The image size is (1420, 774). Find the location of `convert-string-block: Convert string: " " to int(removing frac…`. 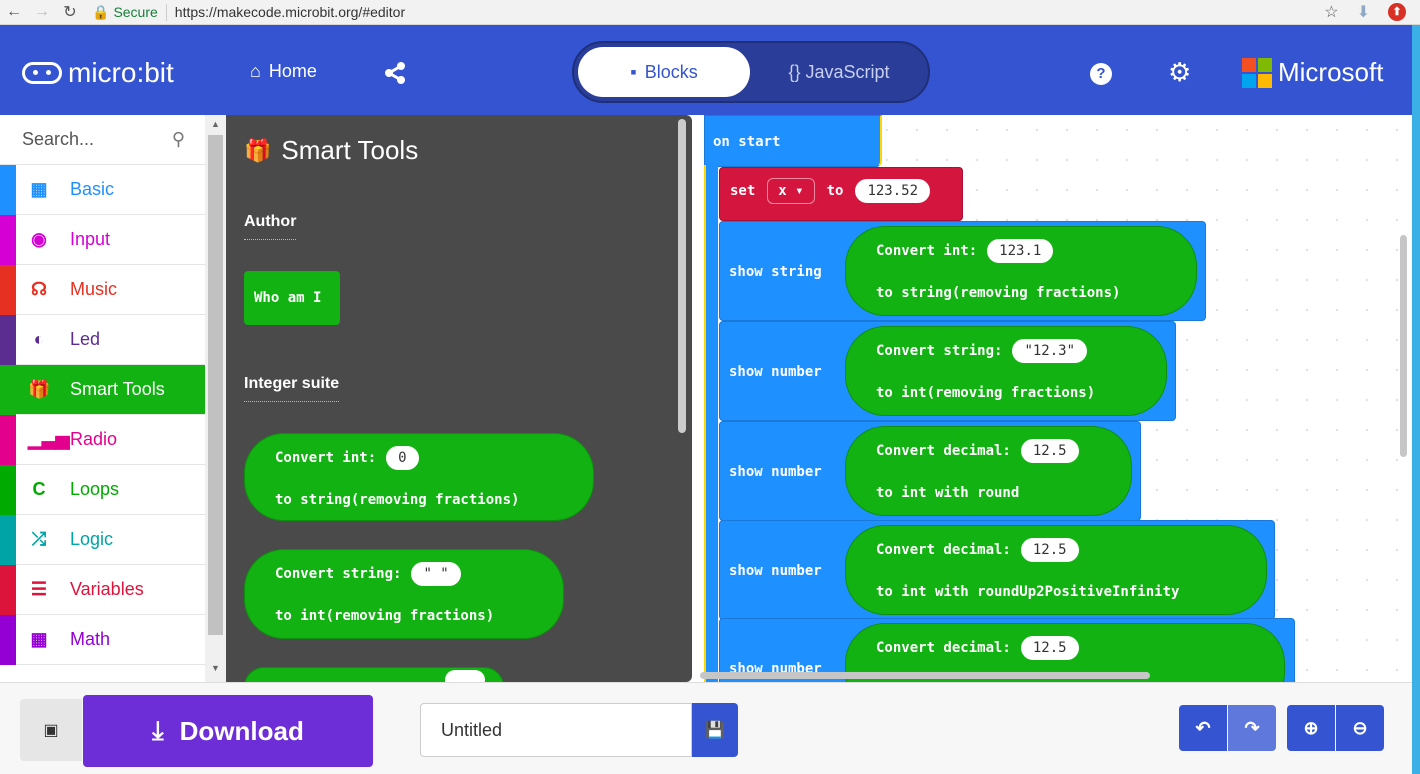

convert-string-block: Convert string: " " to int(removing frac… is located at coordinates (404, 594).